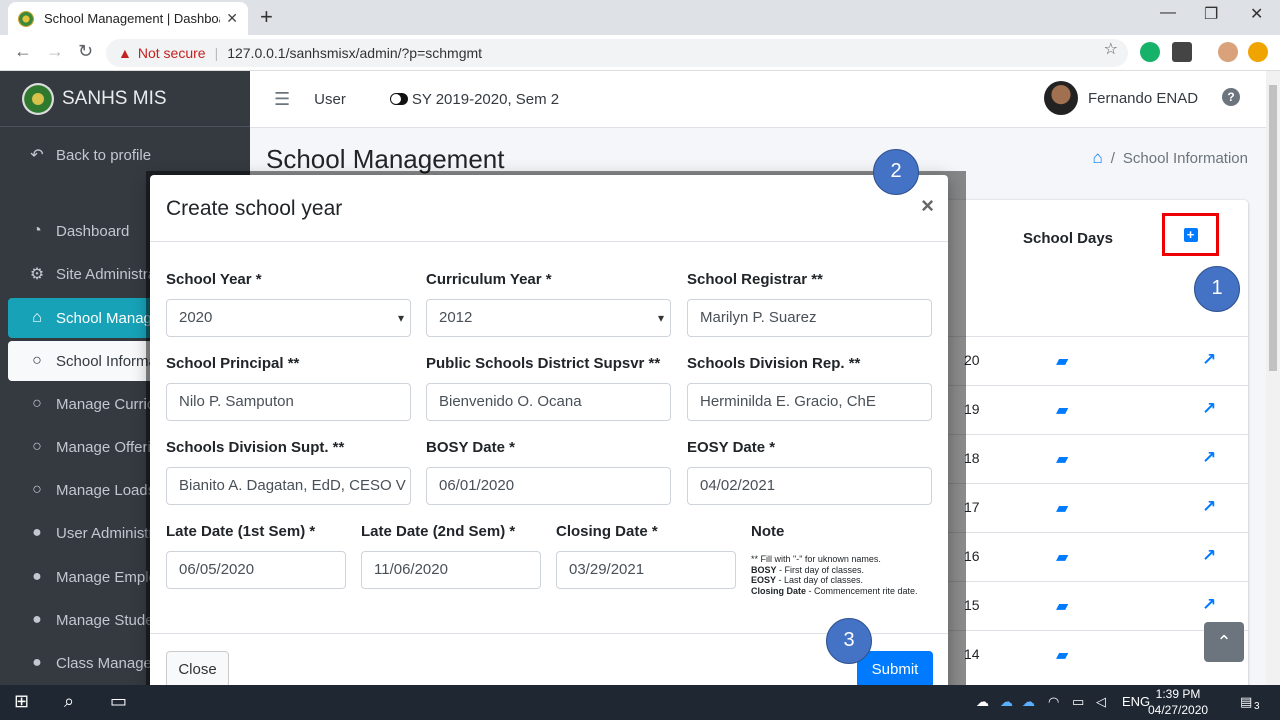  Describe the element at coordinates (451, 570) in the screenshot. I see `late-date-2nd-field: 11/06/2020` at that location.